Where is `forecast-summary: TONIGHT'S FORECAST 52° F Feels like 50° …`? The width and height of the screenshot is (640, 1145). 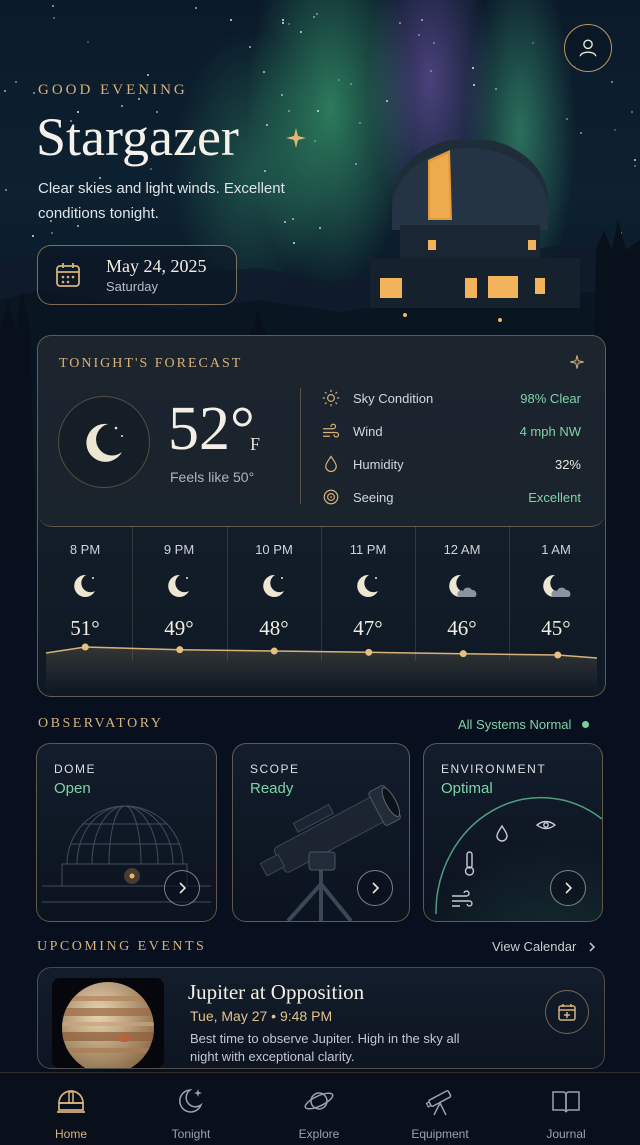 forecast-summary: TONIGHT'S FORECAST 52° F Feels like 50° … is located at coordinates (321, 431).